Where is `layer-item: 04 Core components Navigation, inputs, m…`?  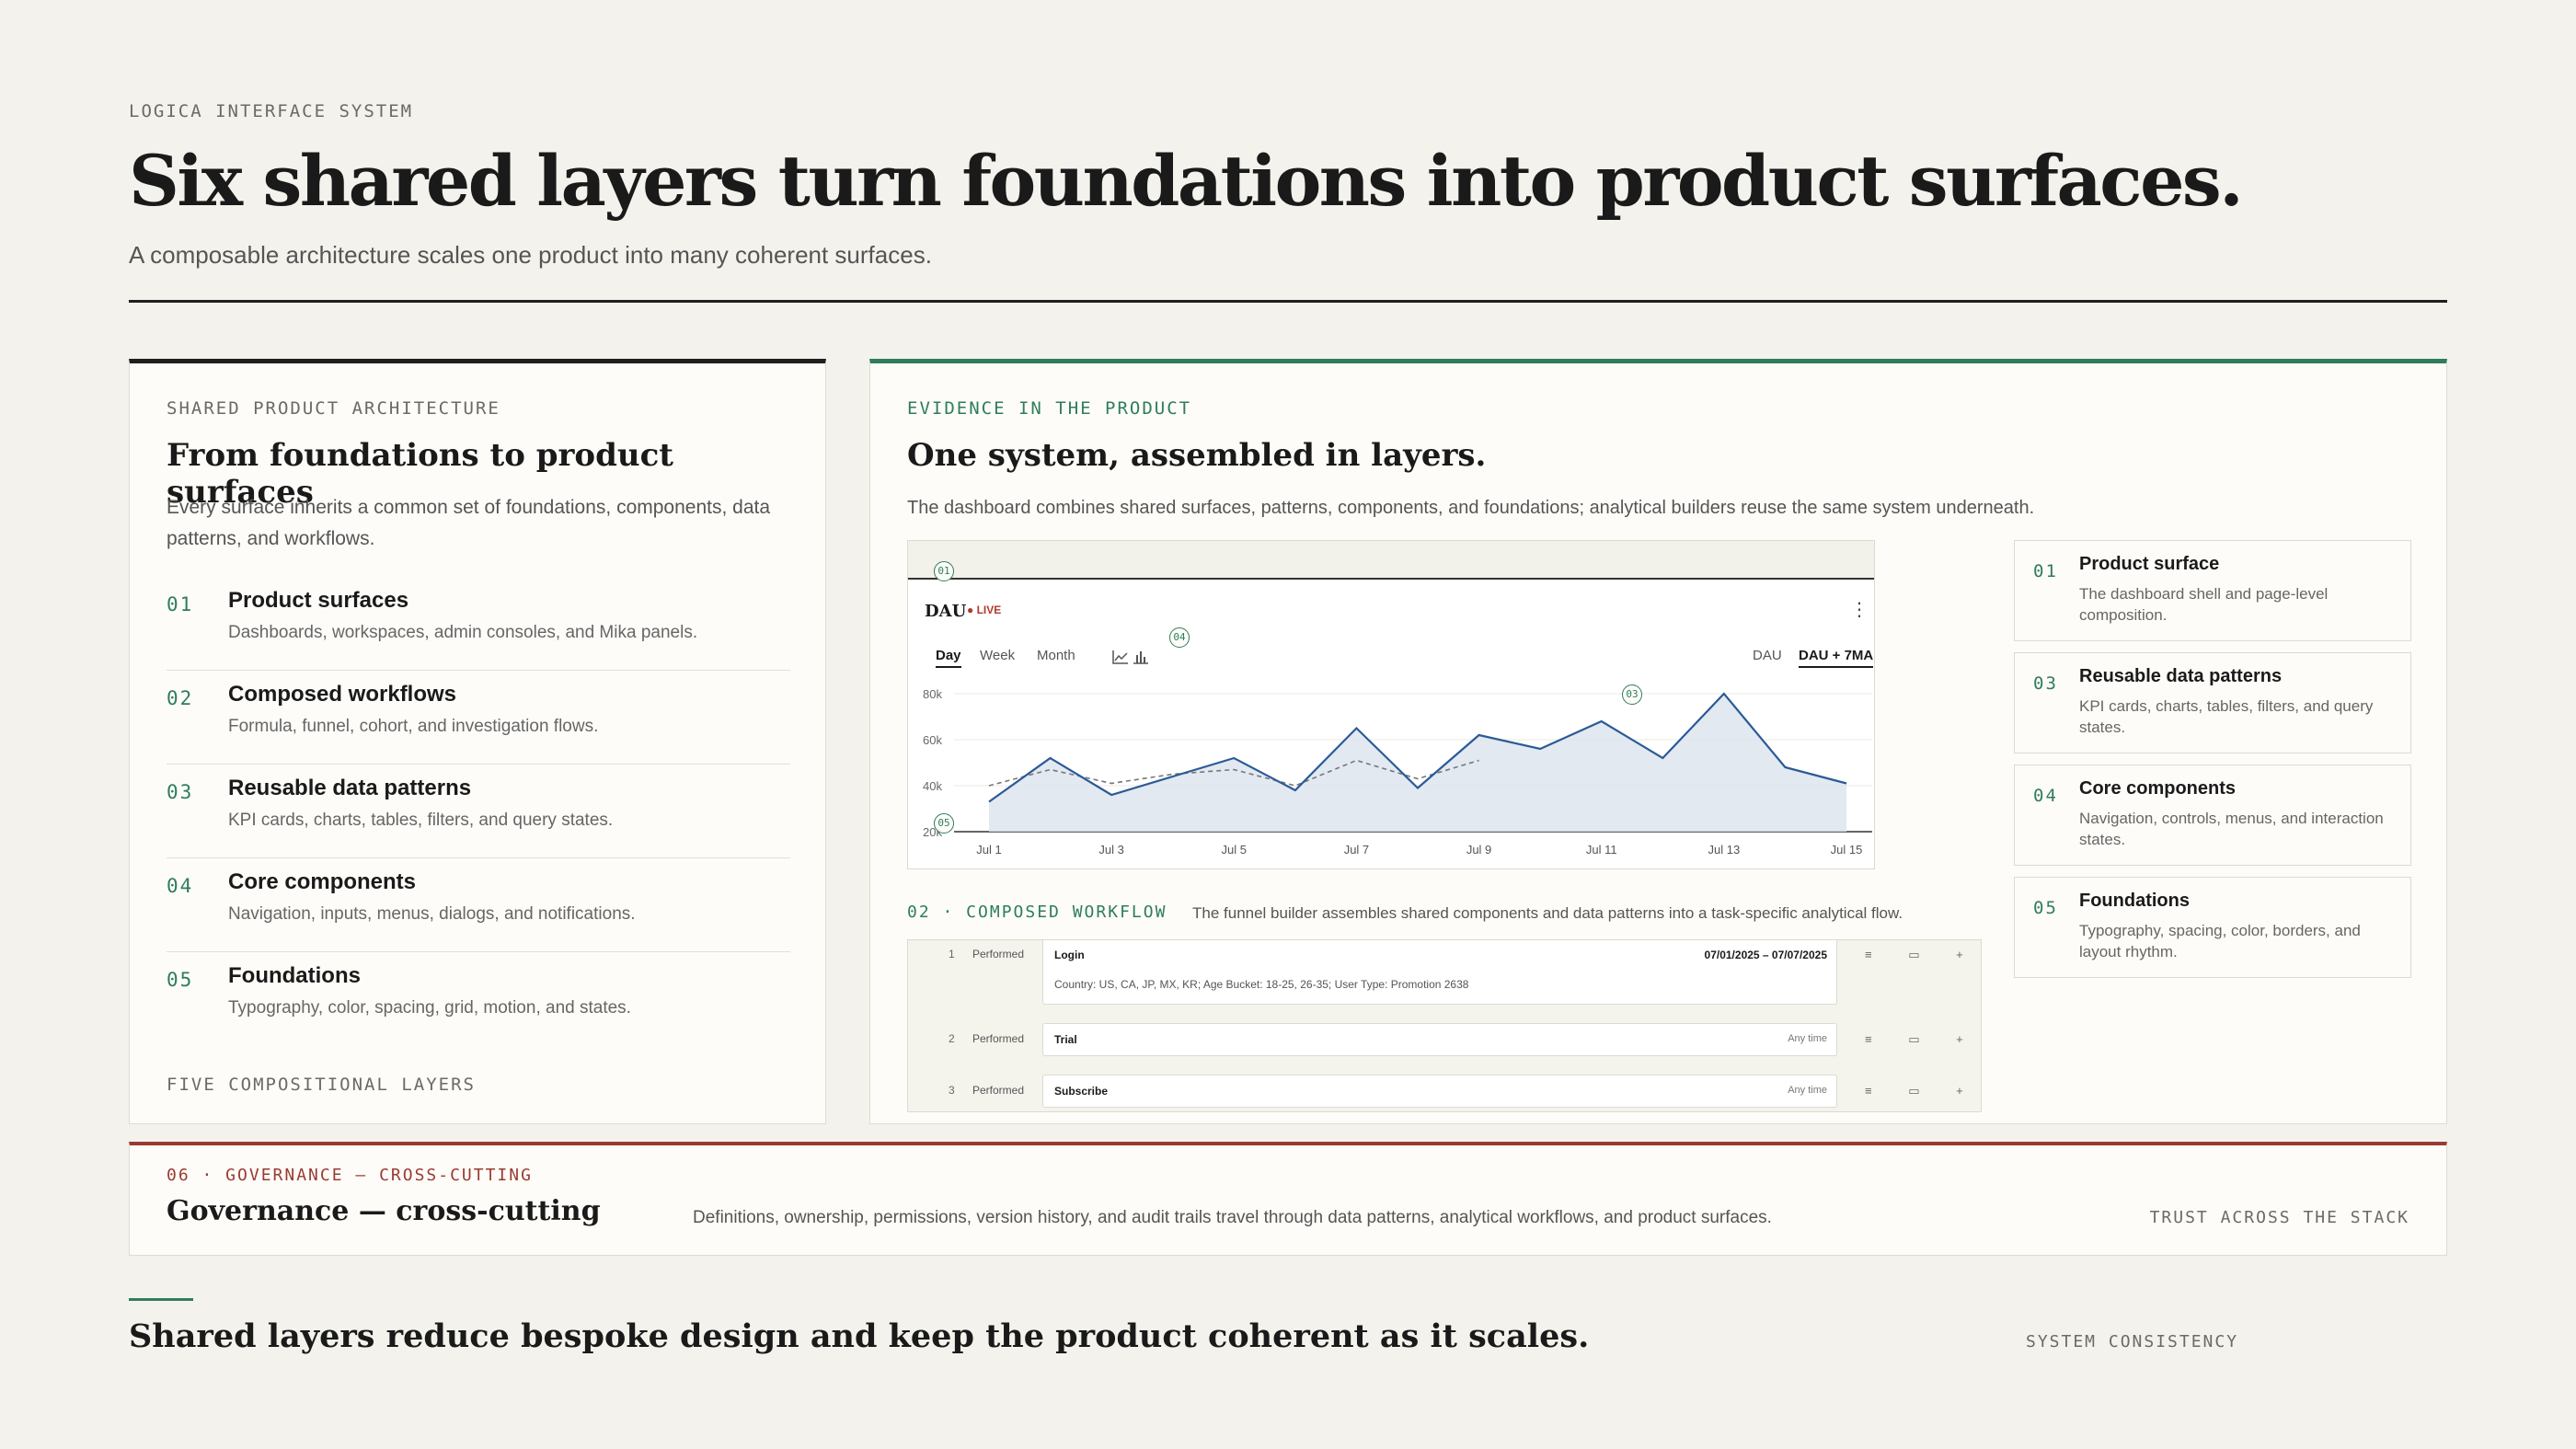
layer-item: 04 Core components Navigation, inputs, m… is located at coordinates (478, 905).